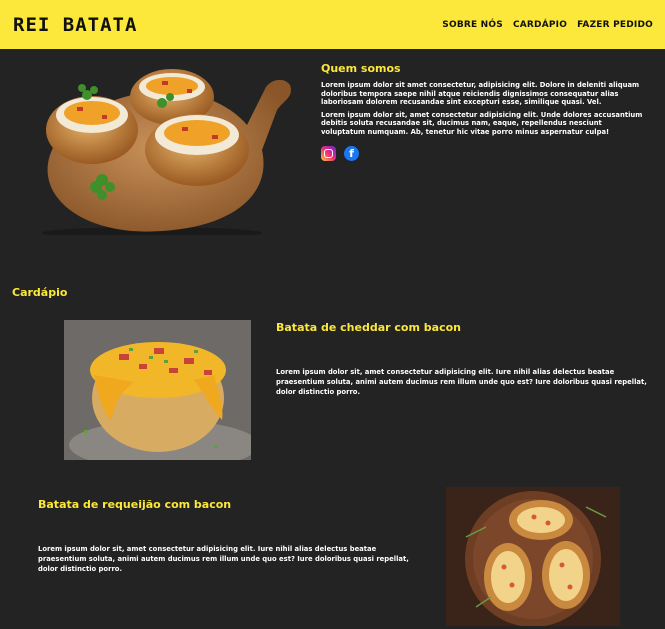  What do you see at coordinates (328, 153) in the screenshot?
I see `instagram-icon` at bounding box center [328, 153].